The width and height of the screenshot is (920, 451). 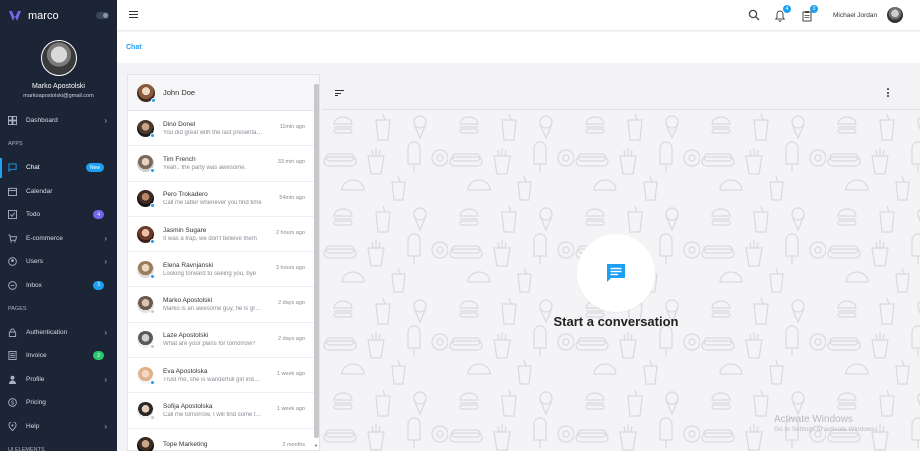 I want to click on sidebar-item-chat: Chat New, so click(x=58, y=168).